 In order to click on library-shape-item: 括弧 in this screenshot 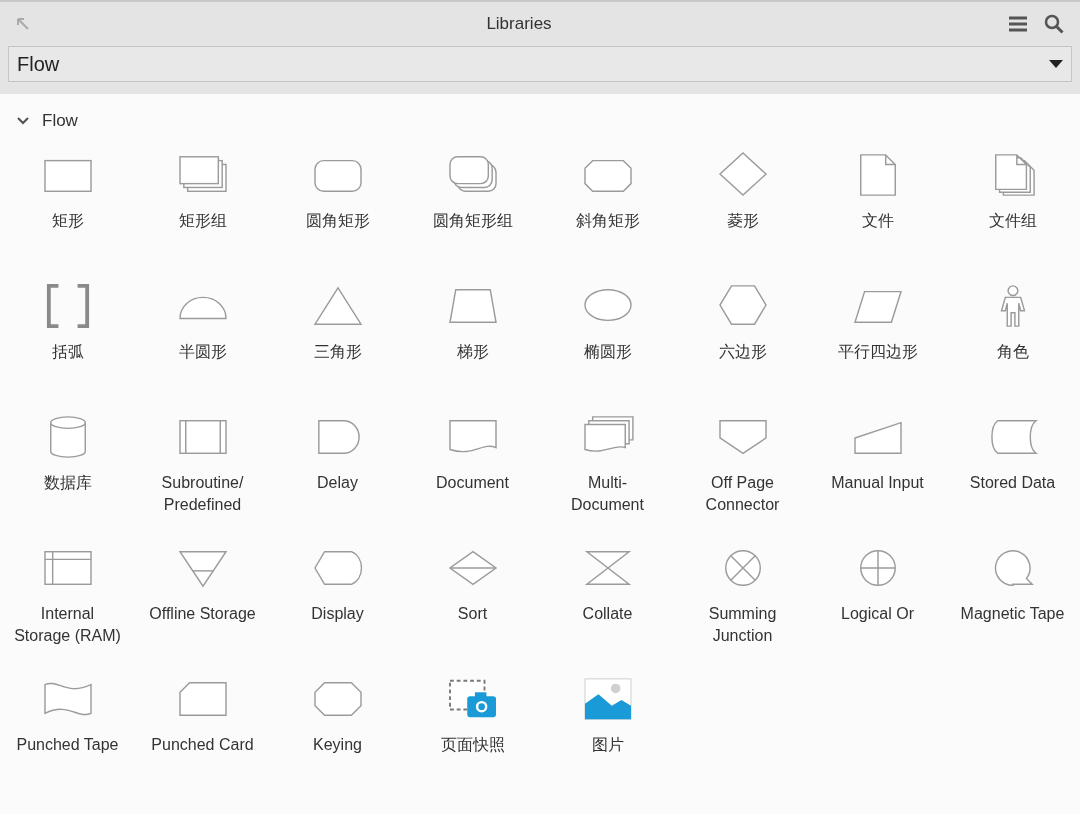, I will do `click(67, 344)`.